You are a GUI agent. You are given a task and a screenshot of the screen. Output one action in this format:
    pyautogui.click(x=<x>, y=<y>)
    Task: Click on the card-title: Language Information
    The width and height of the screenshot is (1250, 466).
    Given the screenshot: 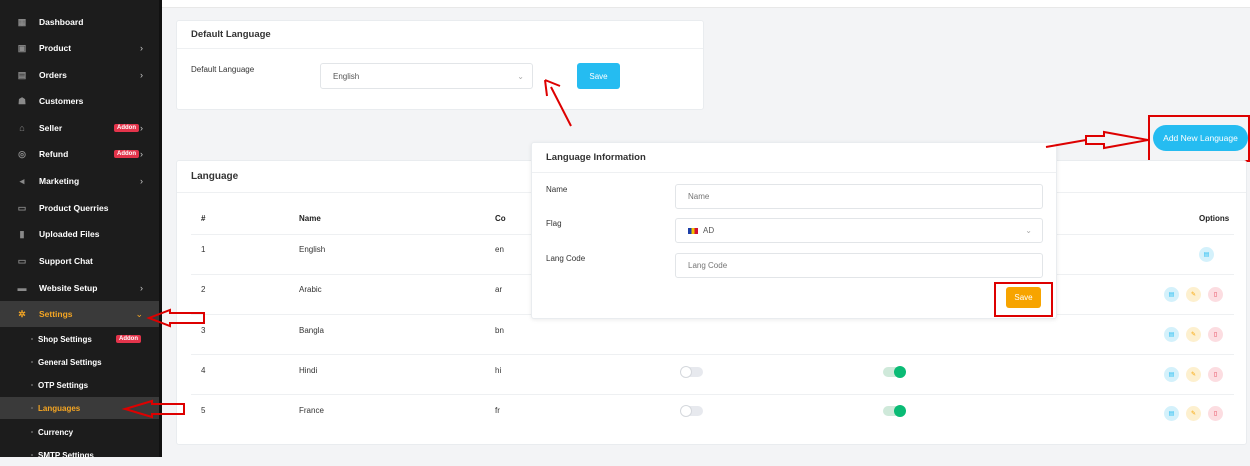 What is the action you would take?
    pyautogui.click(x=794, y=158)
    